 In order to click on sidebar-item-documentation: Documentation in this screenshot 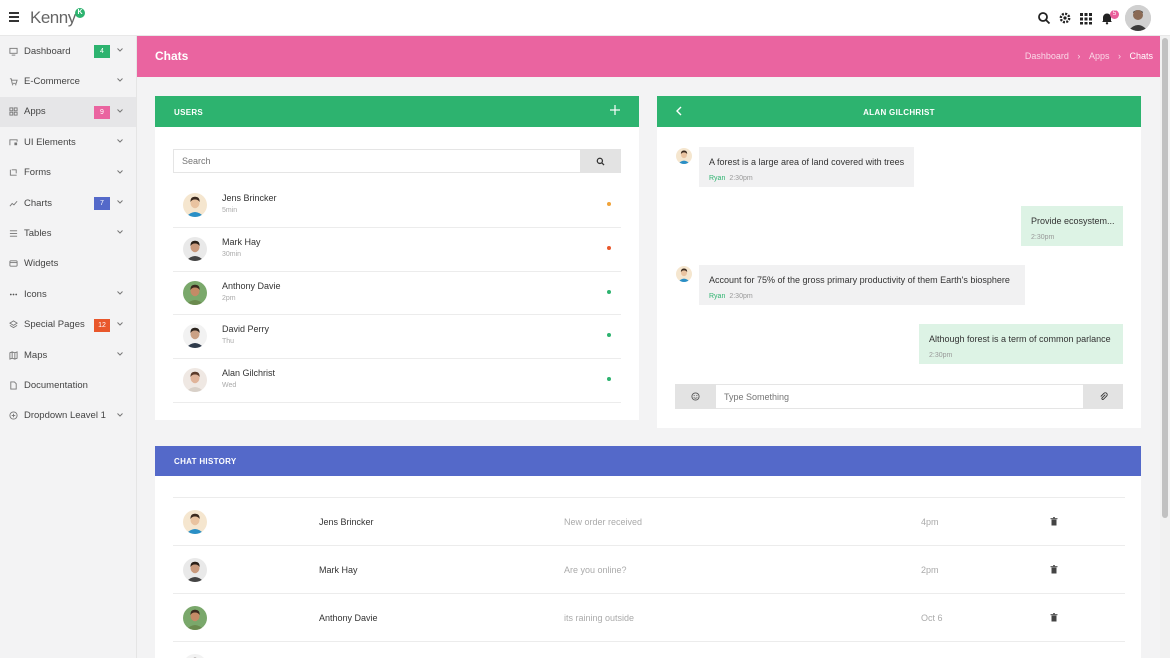, I will do `click(68, 385)`.